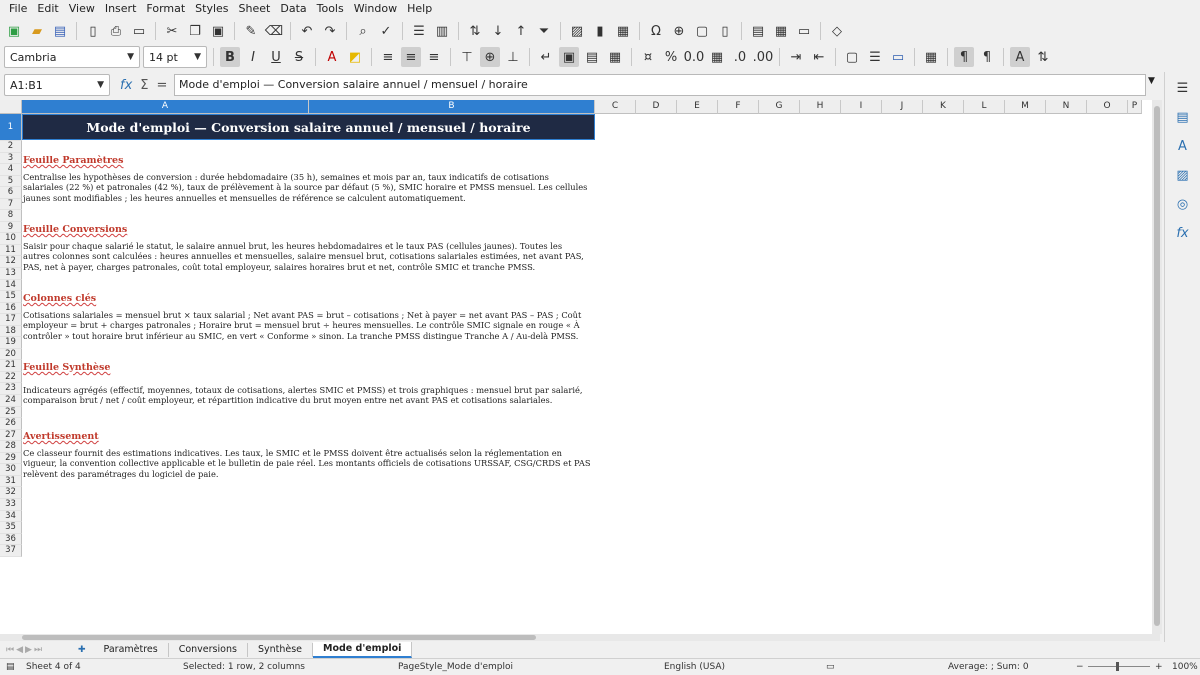 The image size is (1200, 675). What do you see at coordinates (411, 57) in the screenshot?
I see `align-center-icon: ≡` at bounding box center [411, 57].